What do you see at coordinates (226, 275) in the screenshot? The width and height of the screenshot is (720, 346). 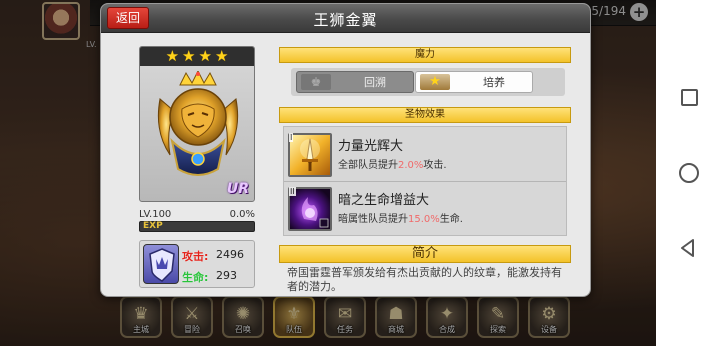 I see `hp-value: 293` at bounding box center [226, 275].